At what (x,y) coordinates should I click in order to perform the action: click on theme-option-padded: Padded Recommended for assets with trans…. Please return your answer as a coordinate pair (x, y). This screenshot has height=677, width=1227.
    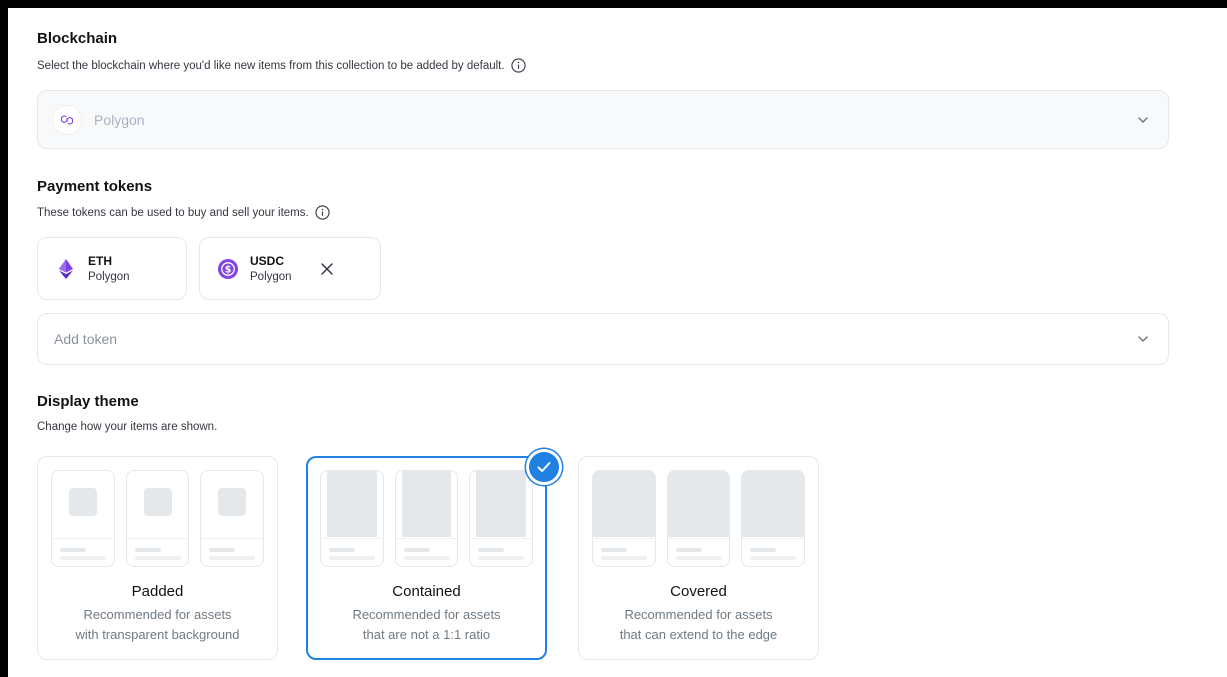
    Looking at the image, I should click on (157, 558).